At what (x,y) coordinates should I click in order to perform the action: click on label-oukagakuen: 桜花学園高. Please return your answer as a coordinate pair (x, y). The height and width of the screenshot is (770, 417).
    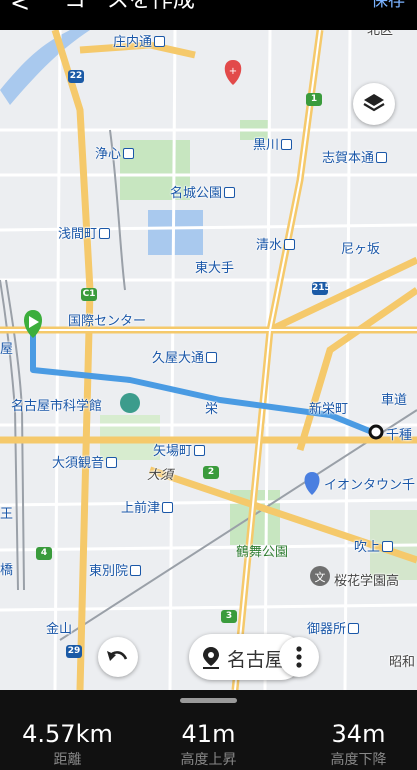
    Looking at the image, I should click on (366, 582).